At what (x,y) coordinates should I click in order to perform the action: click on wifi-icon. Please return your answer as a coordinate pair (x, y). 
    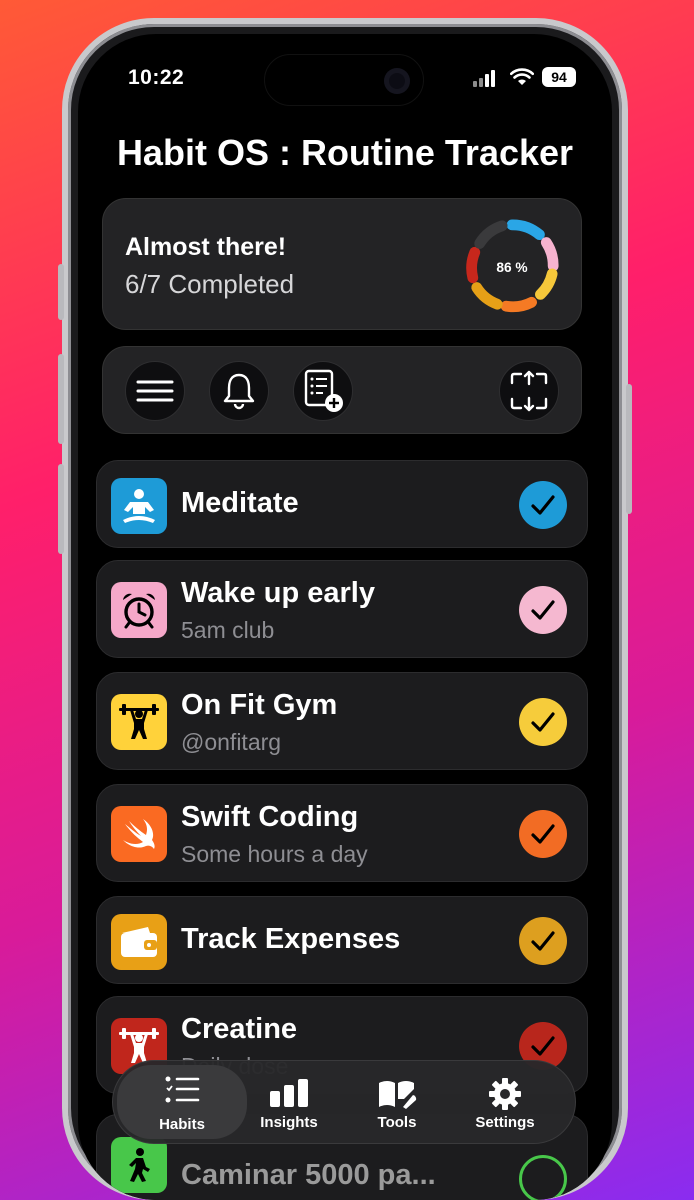
    Looking at the image, I should click on (522, 76).